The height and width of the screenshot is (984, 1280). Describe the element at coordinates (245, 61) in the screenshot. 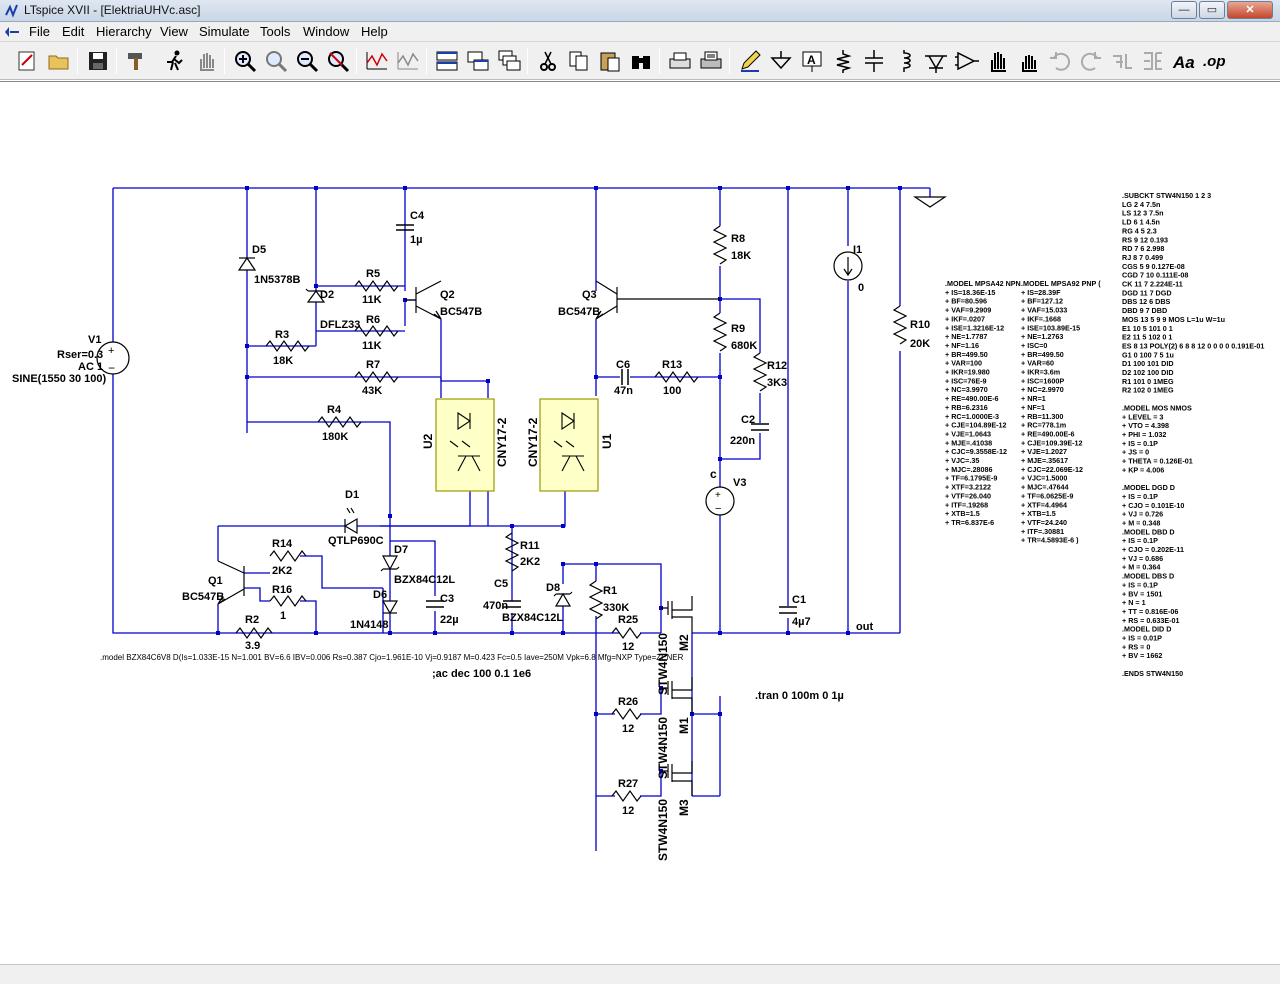

I see `zoom-in-icon` at that location.